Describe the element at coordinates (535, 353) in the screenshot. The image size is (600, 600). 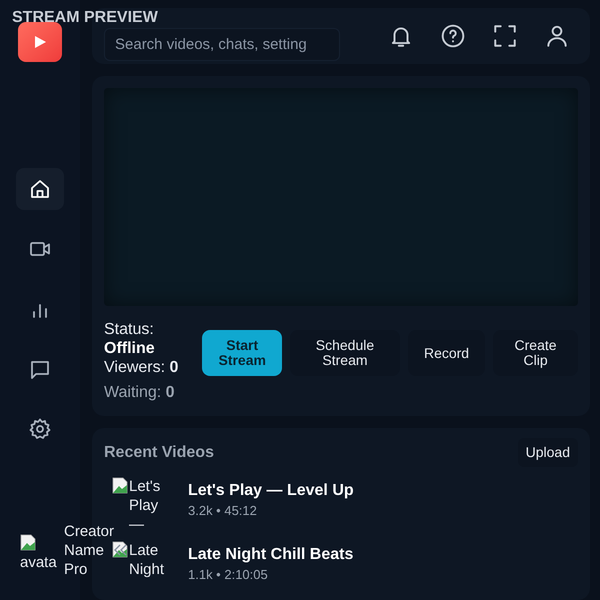
I see `action-button: Create Clip` at that location.